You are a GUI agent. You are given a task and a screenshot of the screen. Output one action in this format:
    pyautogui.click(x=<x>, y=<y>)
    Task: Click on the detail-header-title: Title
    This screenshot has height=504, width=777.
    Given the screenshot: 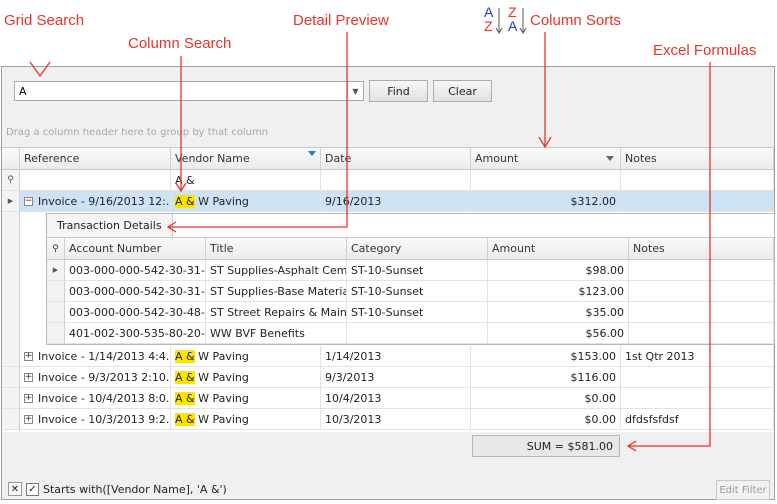 What is the action you would take?
    pyautogui.click(x=276, y=249)
    